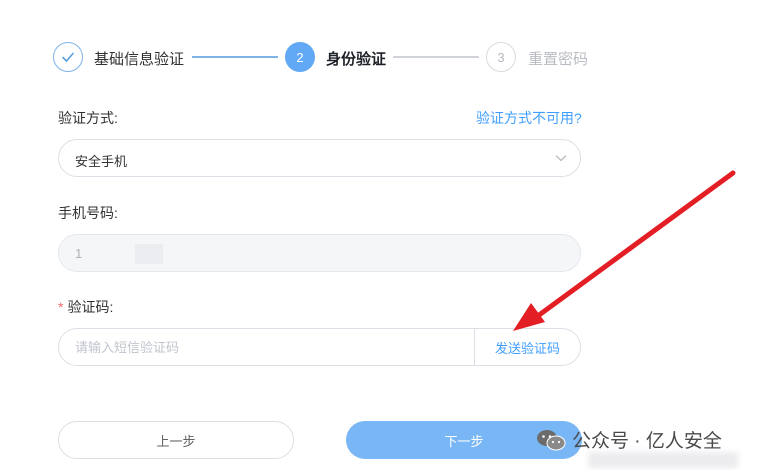 Image resolution: width=770 pixels, height=470 pixels. What do you see at coordinates (561, 158) in the screenshot?
I see `chevron-down-icon` at bounding box center [561, 158].